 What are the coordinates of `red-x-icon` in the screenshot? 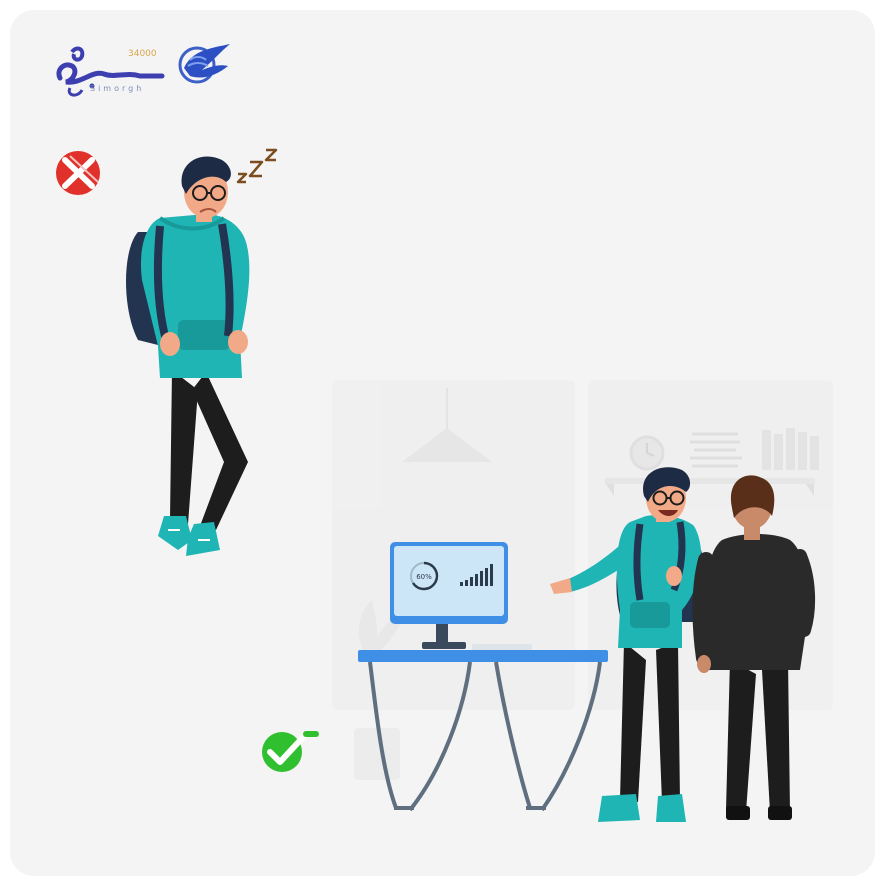 It's located at (78, 173).